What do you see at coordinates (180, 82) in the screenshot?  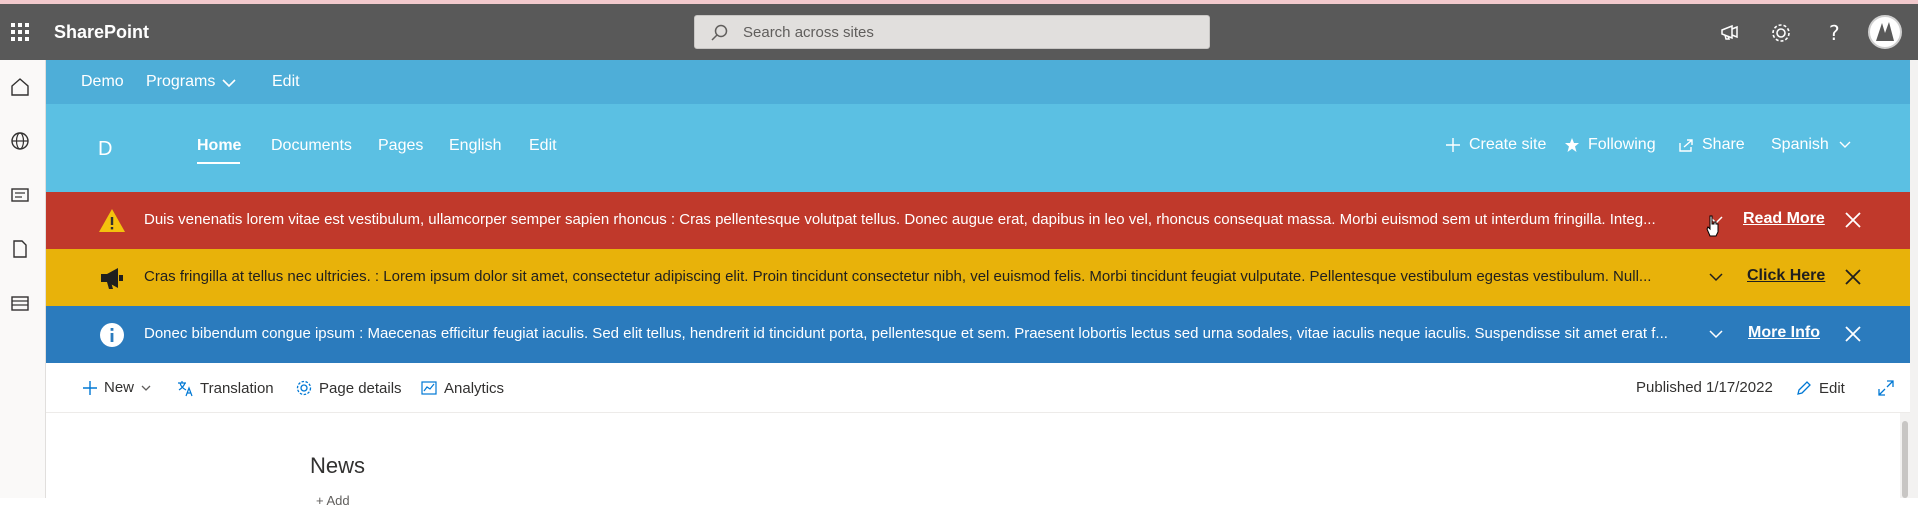 I see `hub-nav-programs: Programs` at bounding box center [180, 82].